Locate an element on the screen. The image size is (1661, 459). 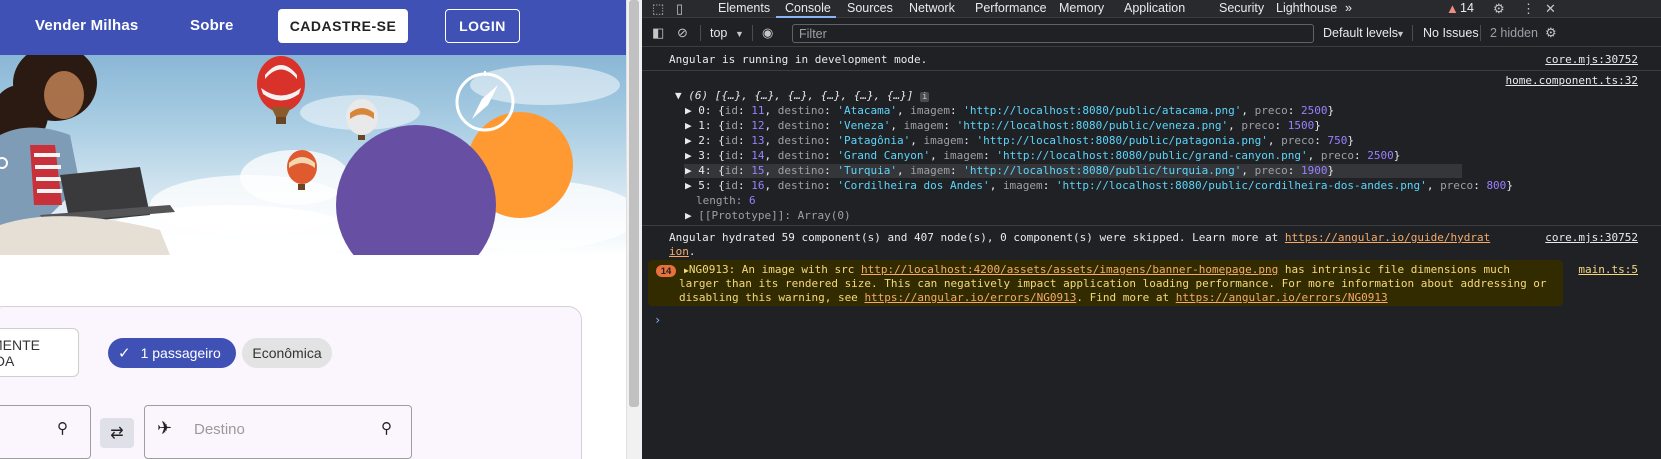
top-navbar: Vender Milhas Sobre CADASTRE-SE LOGIN is located at coordinates (313, 27).